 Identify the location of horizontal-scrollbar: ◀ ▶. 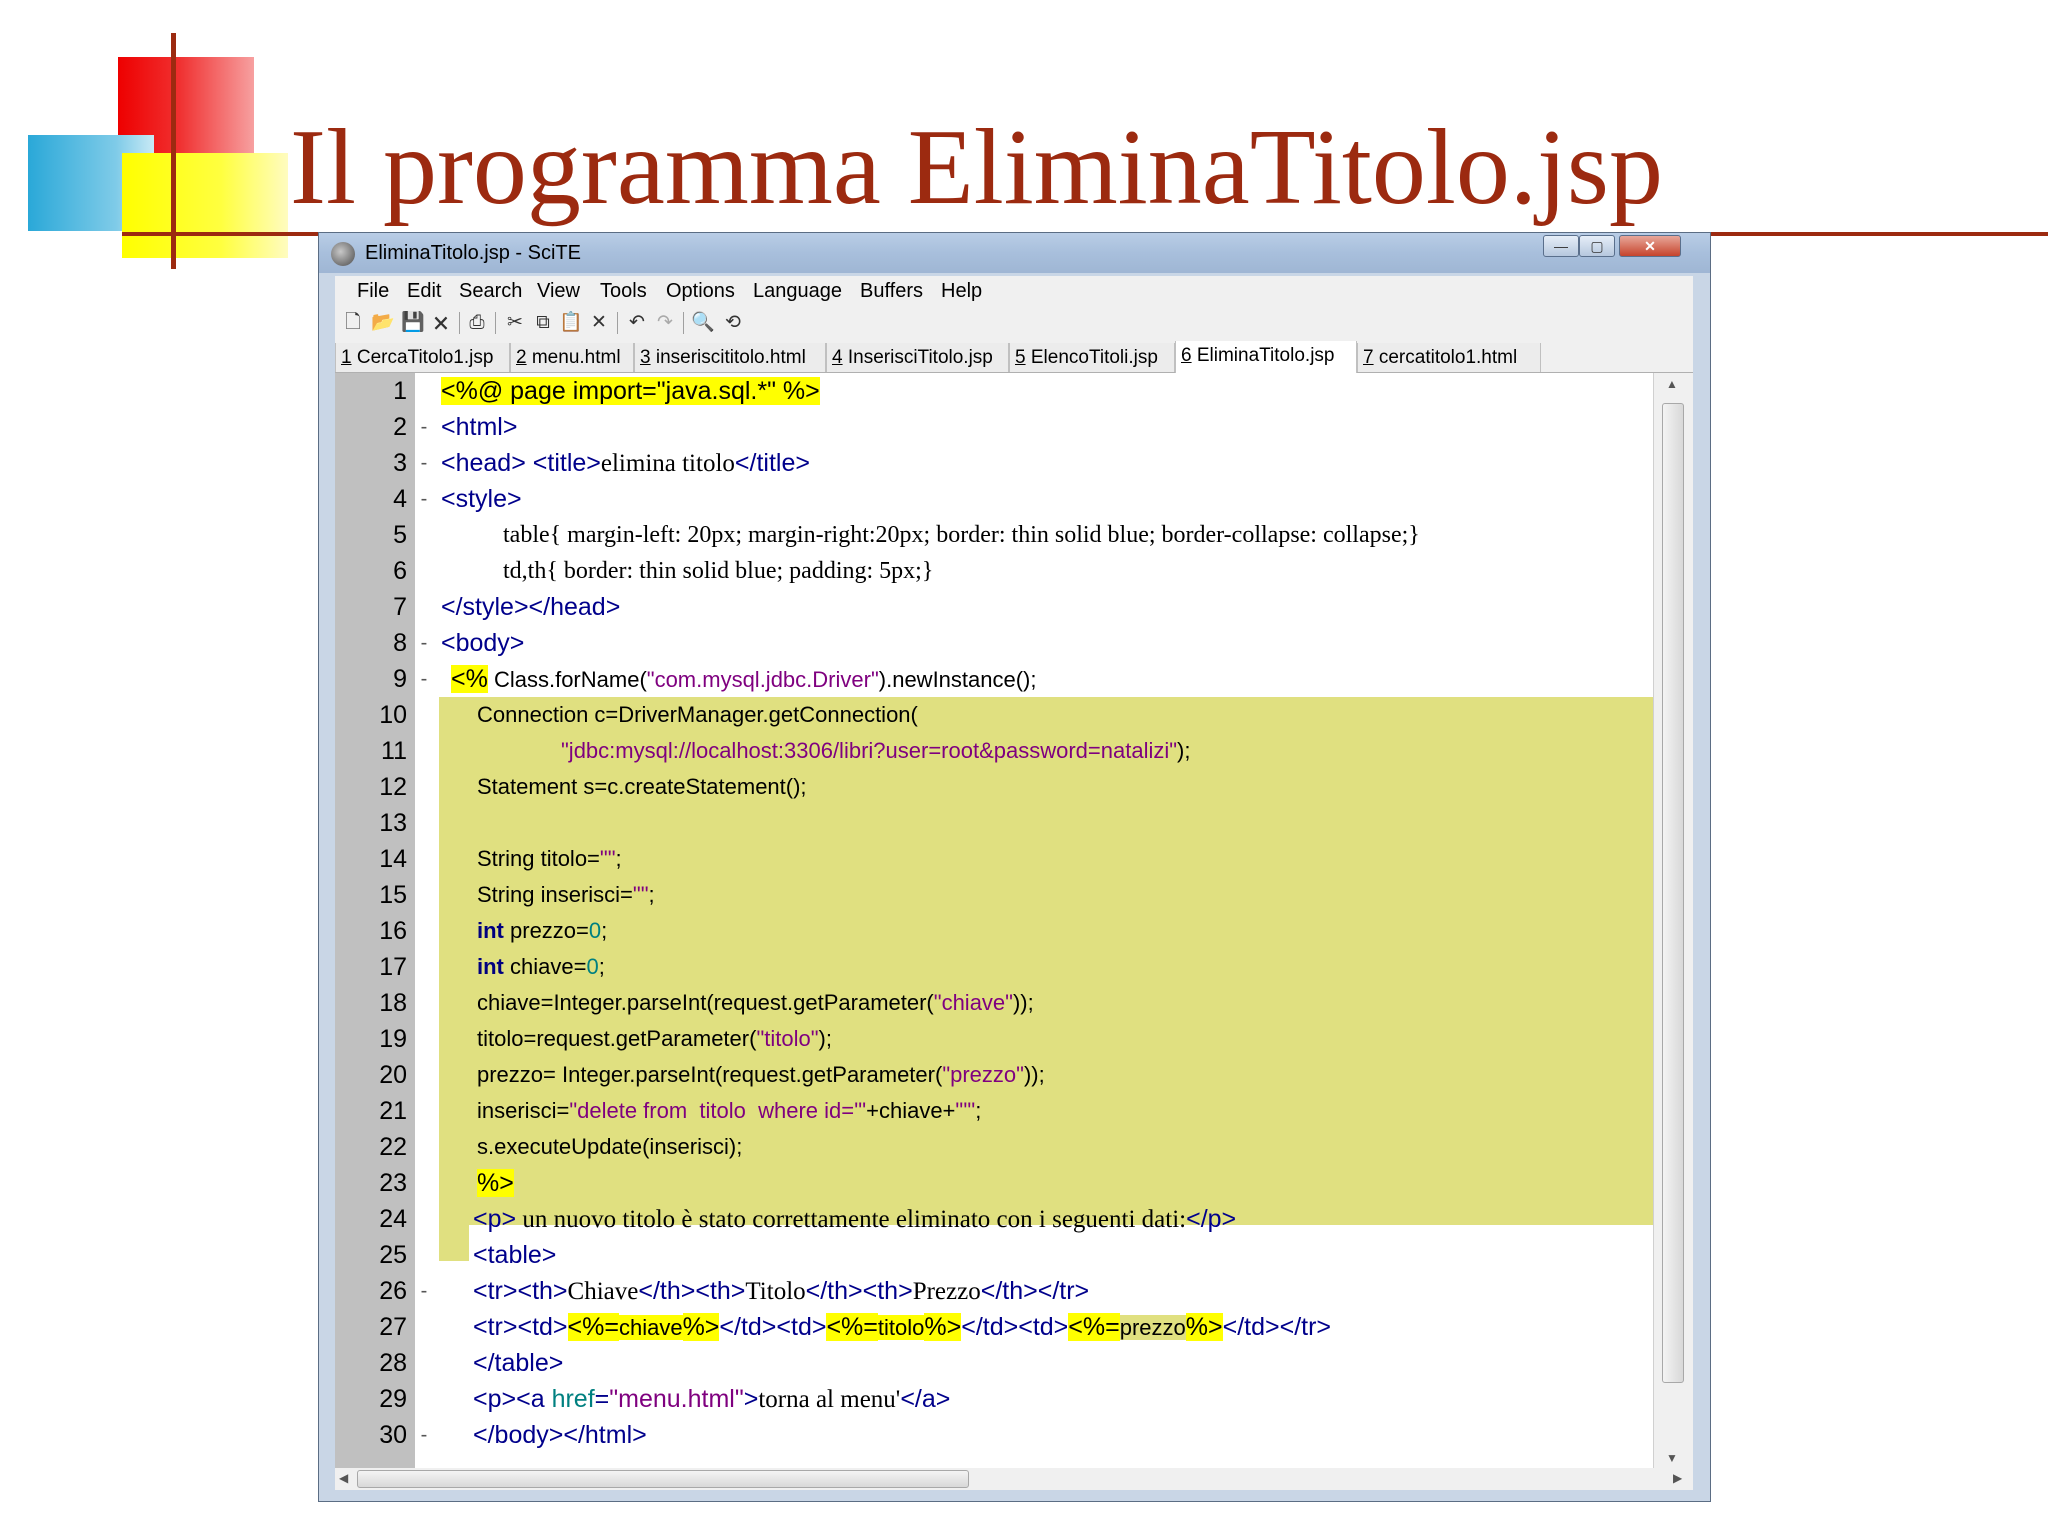
(1014, 1479).